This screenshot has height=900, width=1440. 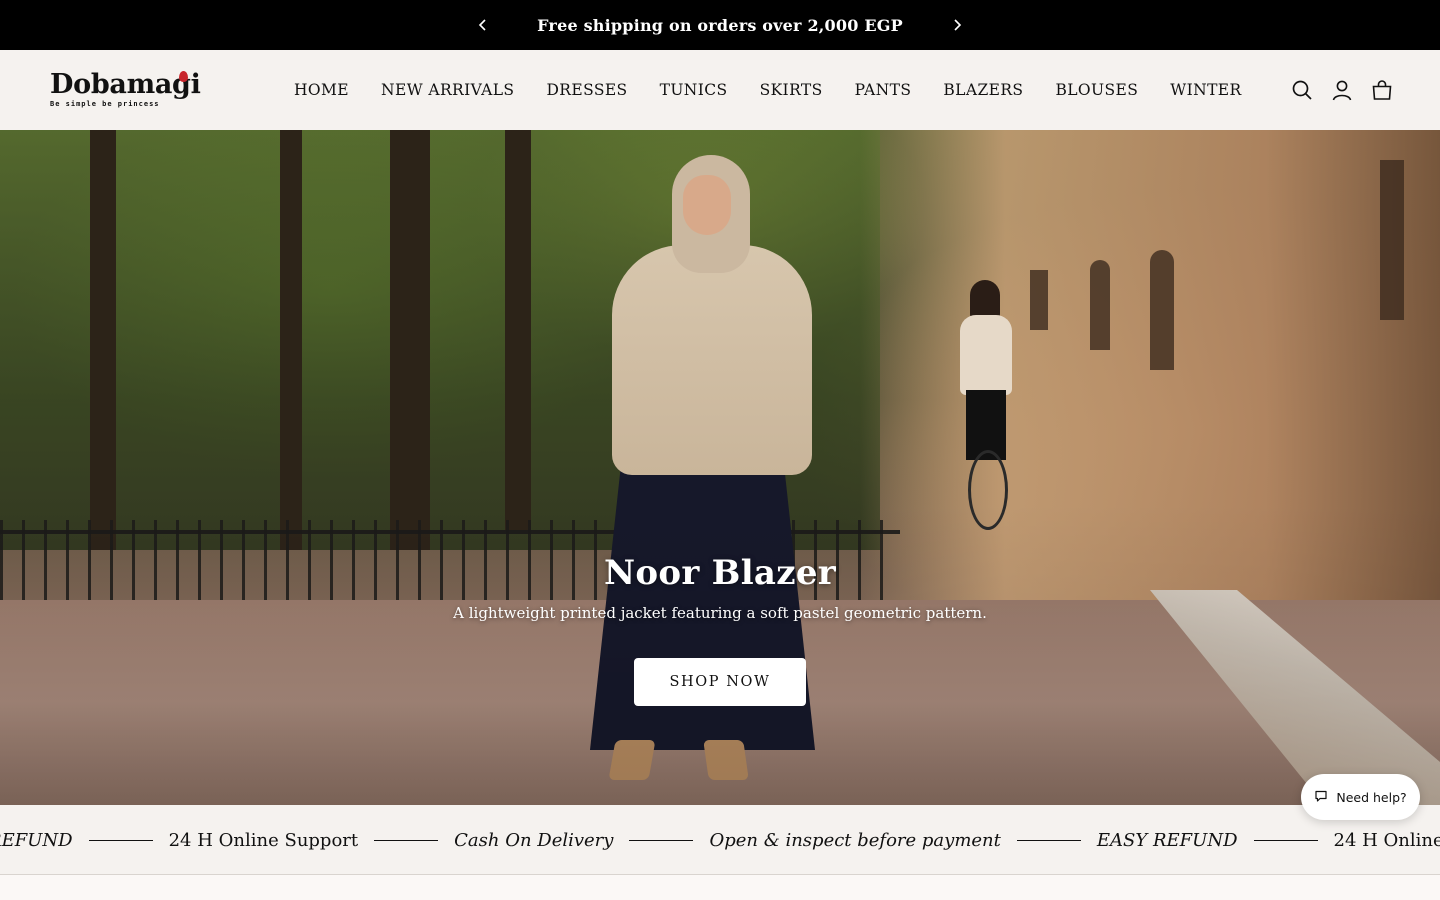 I want to click on nav-dresses: DRESSES, so click(x=586, y=90).